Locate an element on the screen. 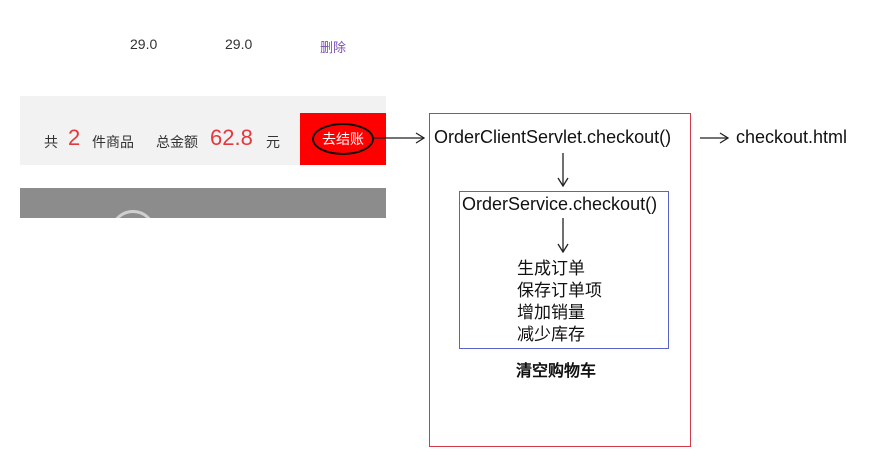  redirect-target-label: checkout.html is located at coordinates (792, 137).